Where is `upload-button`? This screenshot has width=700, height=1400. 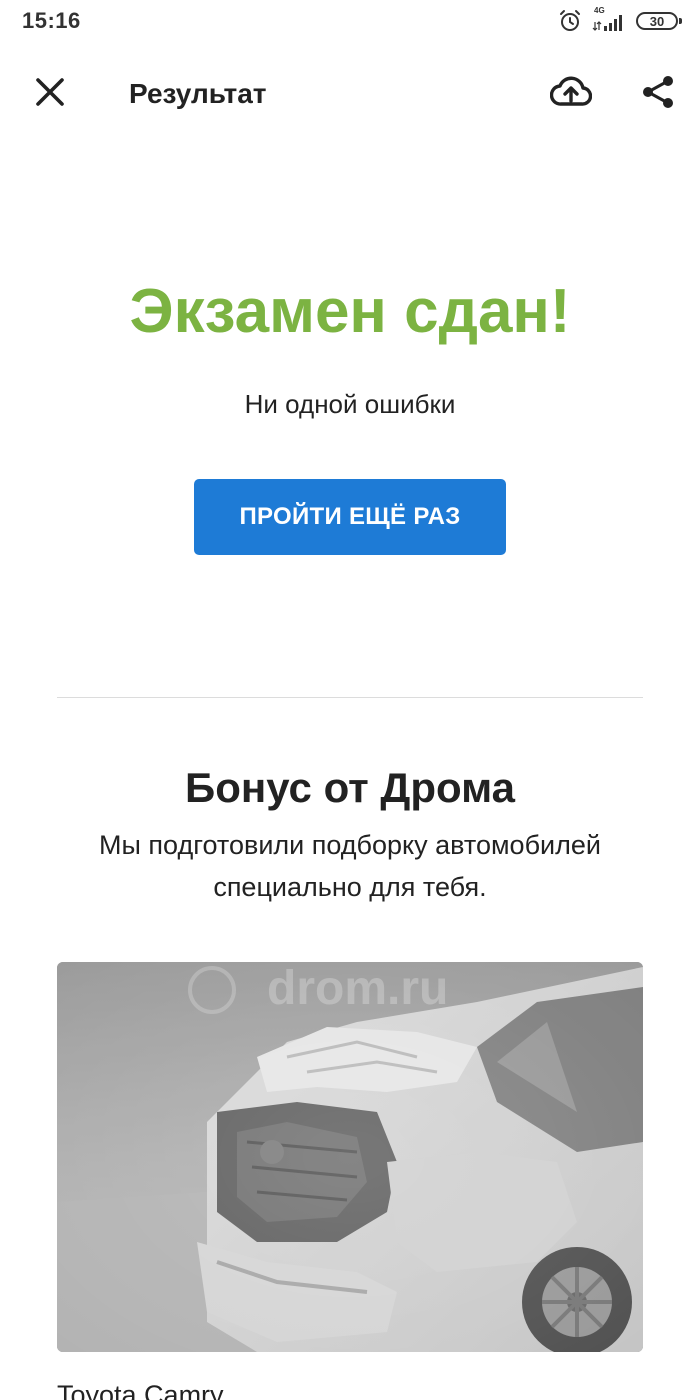
upload-button is located at coordinates (571, 94).